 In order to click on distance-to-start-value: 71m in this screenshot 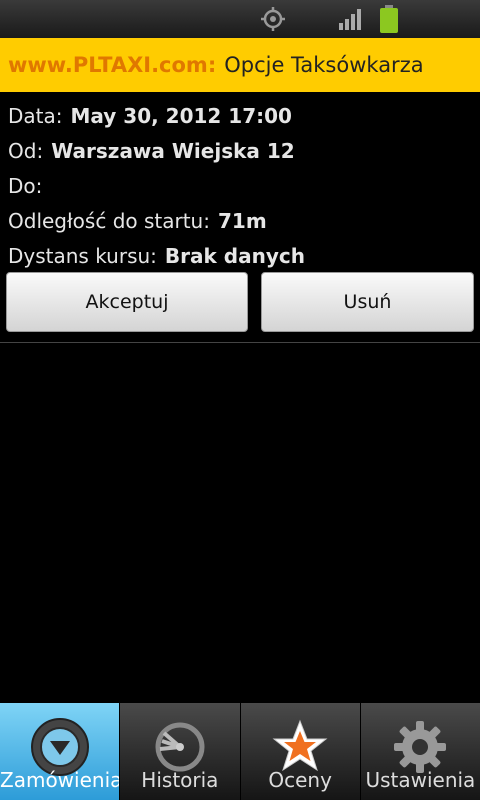, I will do `click(242, 220)`.